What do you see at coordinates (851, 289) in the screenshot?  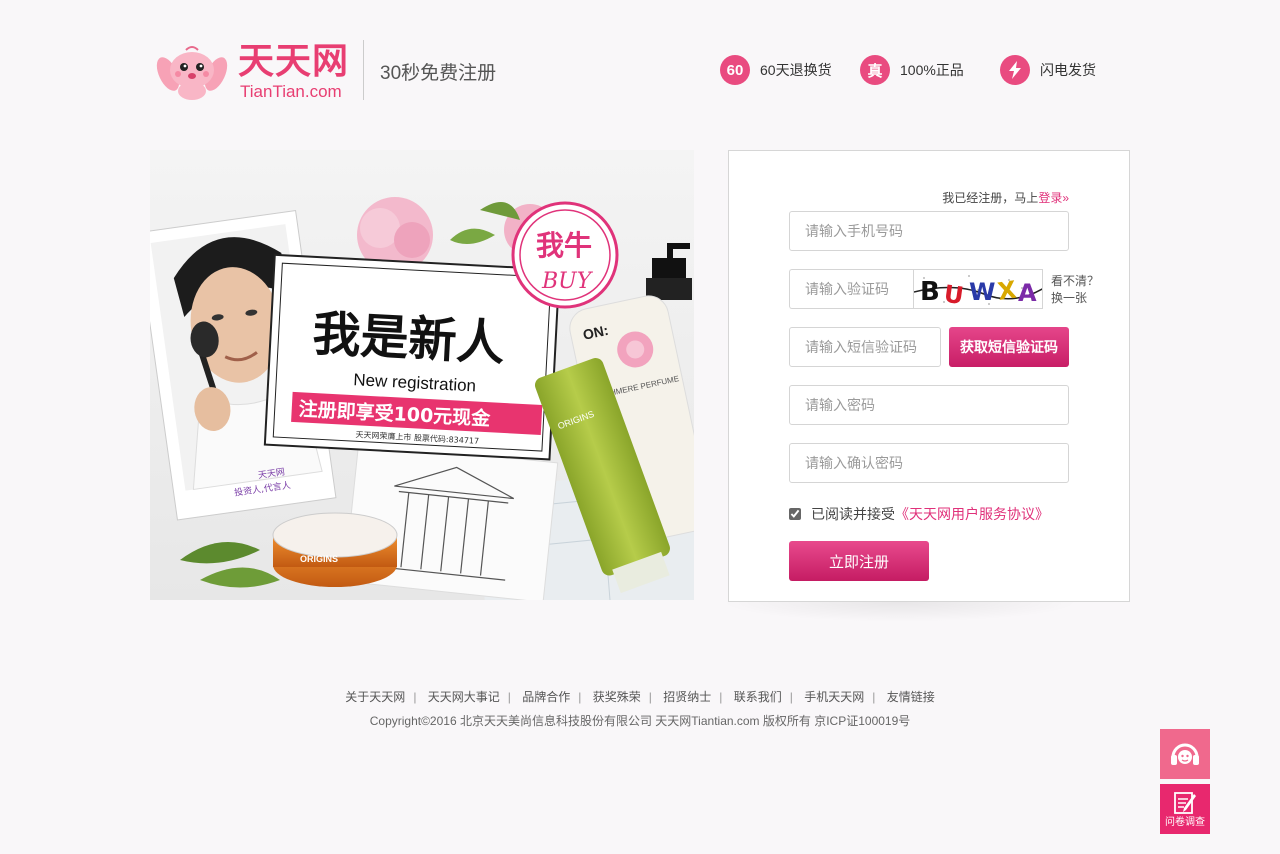 I see `captcha-input` at bounding box center [851, 289].